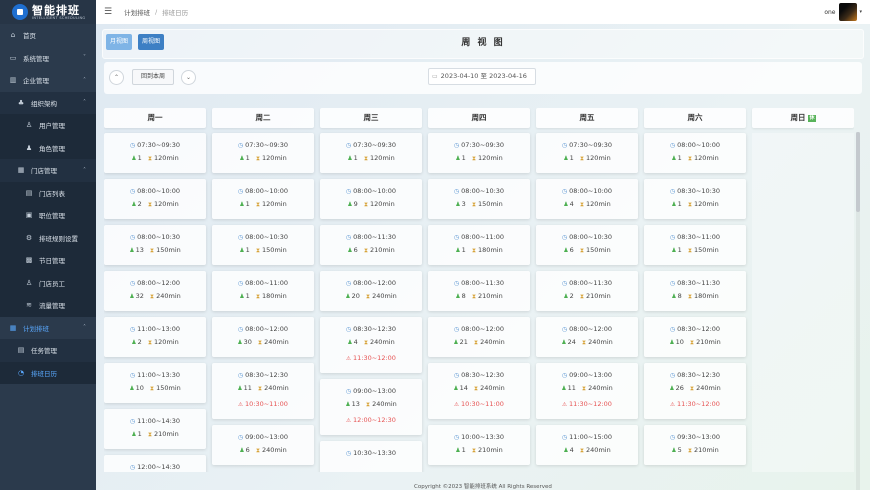  I want to click on shift-card: ◷ 08:30~12:30 ♟11 ⧗ 240min ⚠ 10:30~11:00, so click(263, 391).